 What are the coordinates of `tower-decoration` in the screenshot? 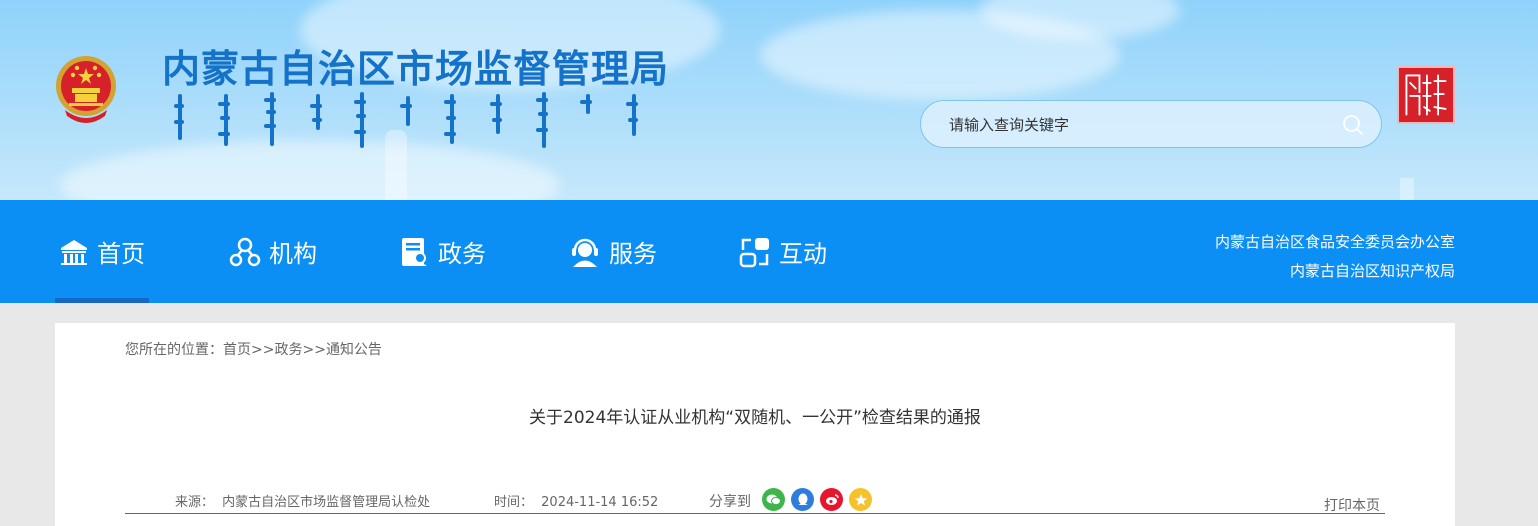 It's located at (1407, 189).